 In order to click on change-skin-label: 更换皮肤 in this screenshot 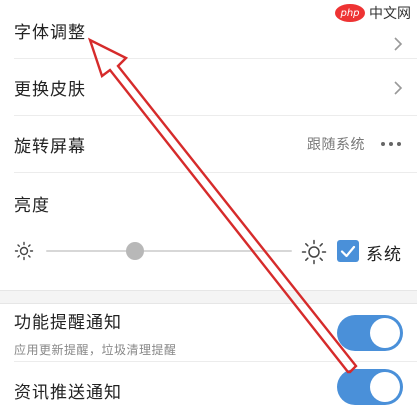, I will do `click(50, 90)`.